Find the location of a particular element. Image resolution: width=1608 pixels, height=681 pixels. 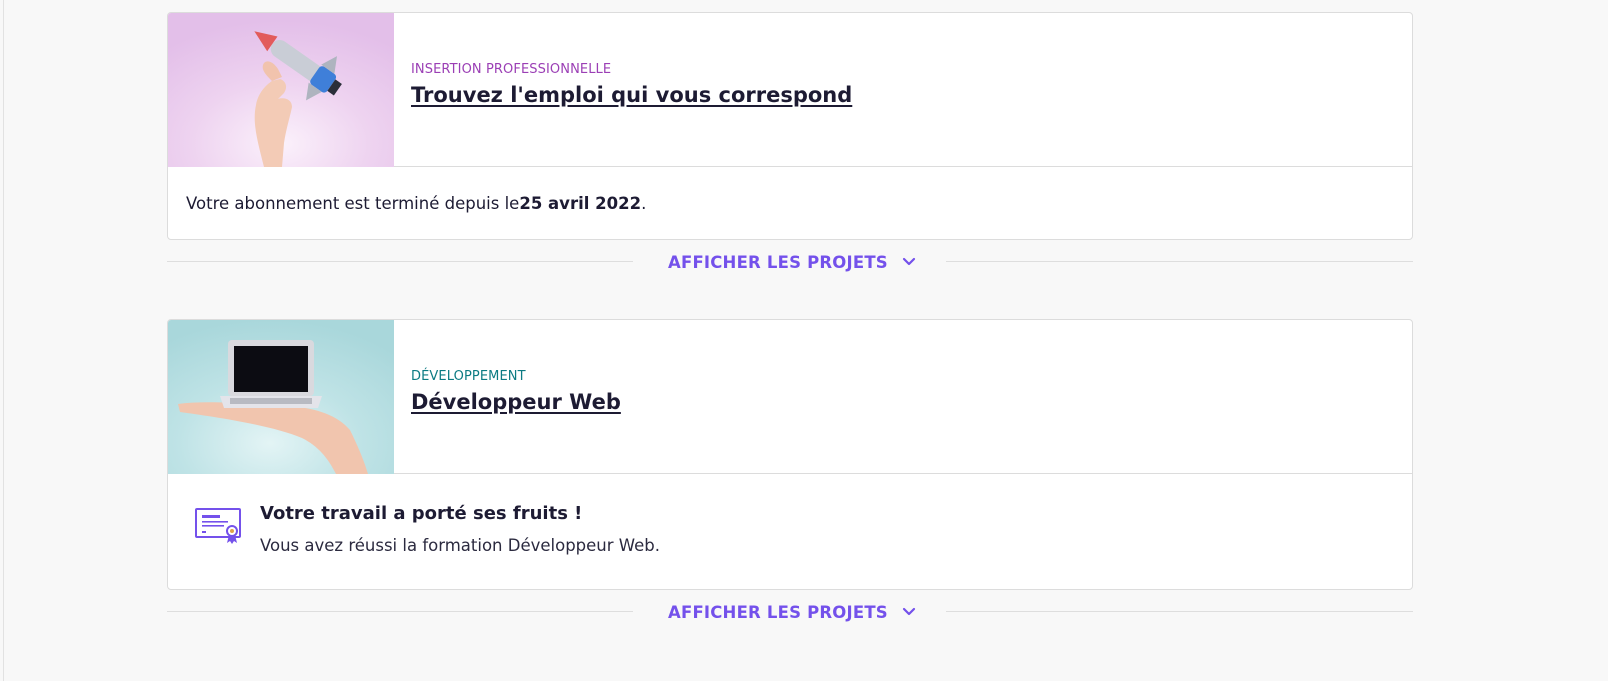

status-date: 25 avril 2022 is located at coordinates (580, 203).